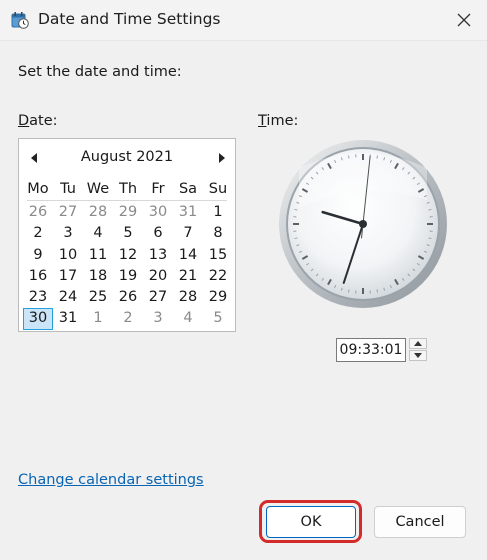  I want to click on analog-clock, so click(363, 224).